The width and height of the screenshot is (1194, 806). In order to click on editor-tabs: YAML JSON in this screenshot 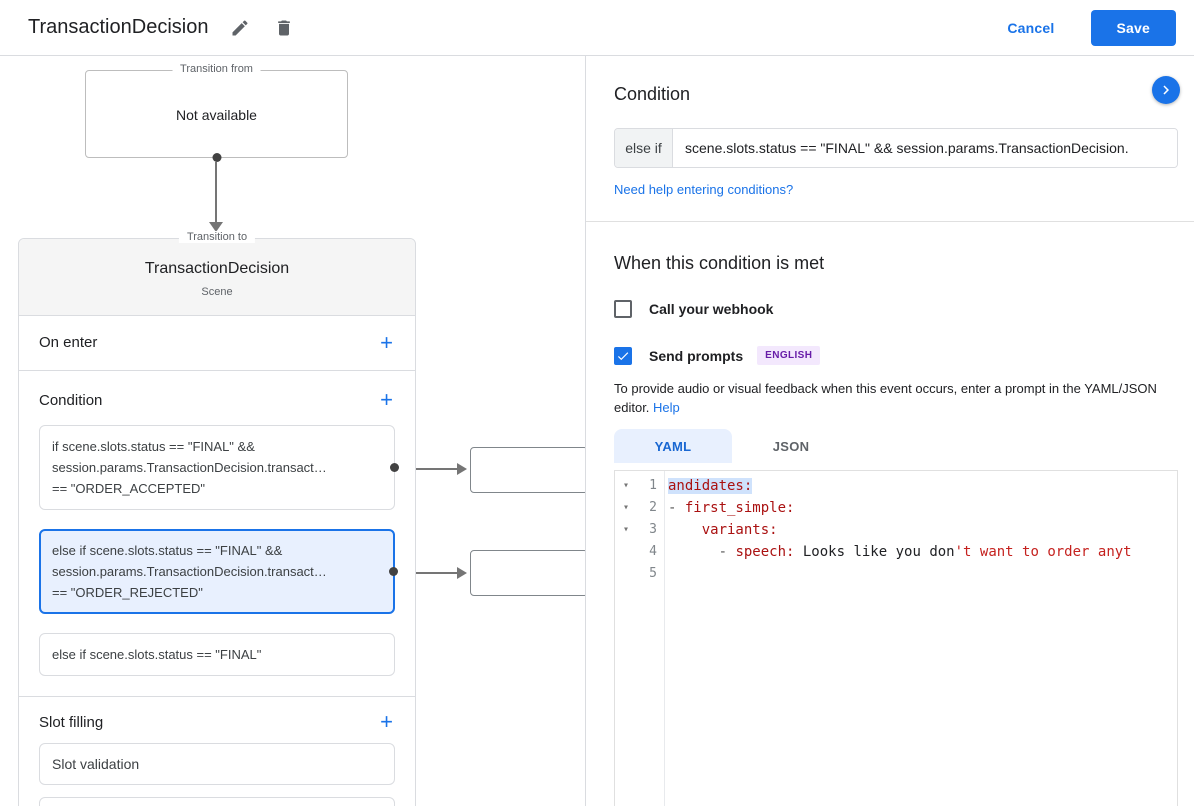, I will do `click(896, 446)`.